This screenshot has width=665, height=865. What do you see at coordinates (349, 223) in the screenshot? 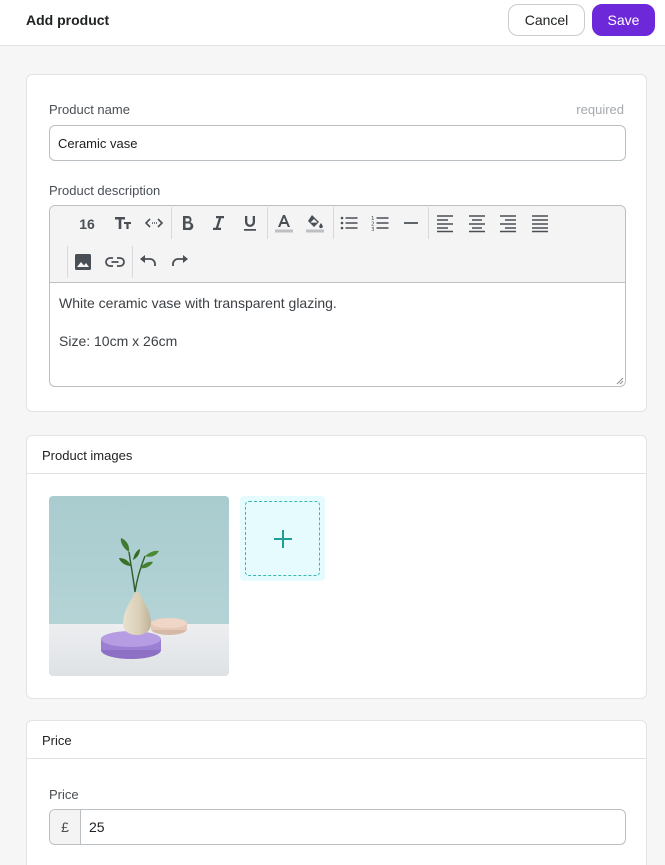
I see `bullet-list-icon` at bounding box center [349, 223].